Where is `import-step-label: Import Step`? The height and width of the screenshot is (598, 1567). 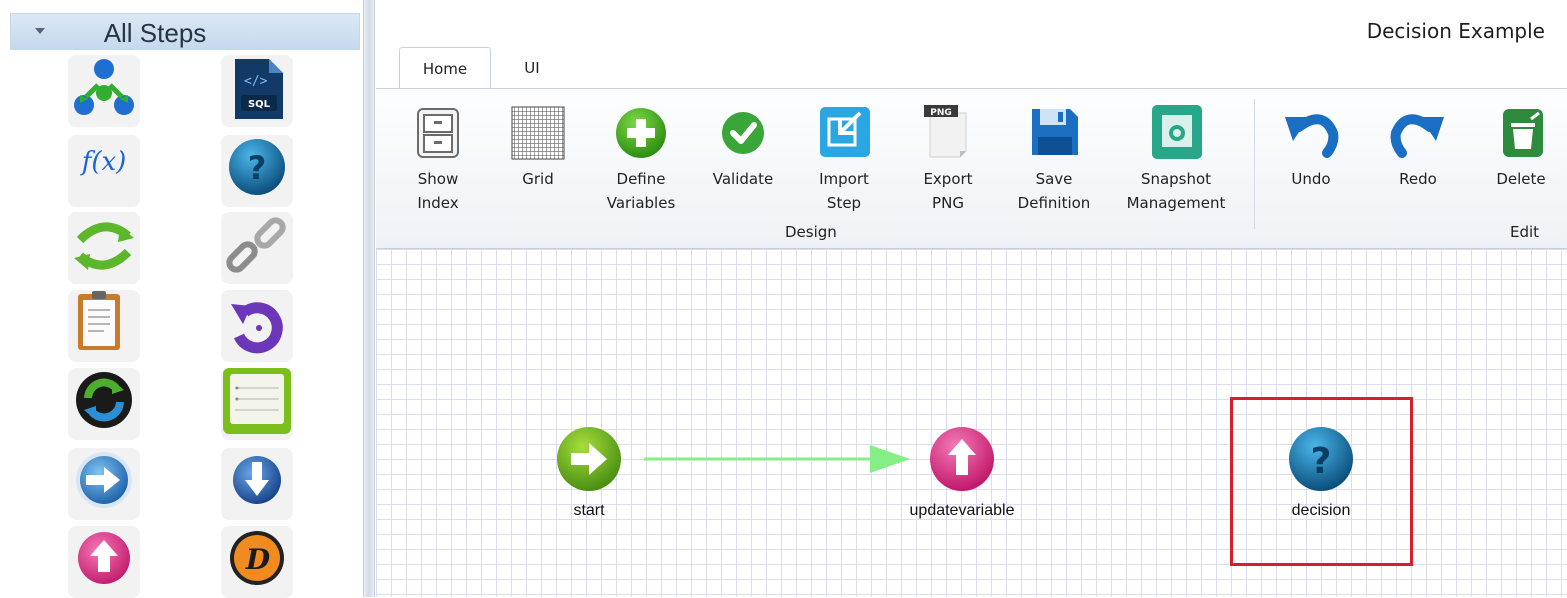 import-step-label: Import Step is located at coordinates (844, 191).